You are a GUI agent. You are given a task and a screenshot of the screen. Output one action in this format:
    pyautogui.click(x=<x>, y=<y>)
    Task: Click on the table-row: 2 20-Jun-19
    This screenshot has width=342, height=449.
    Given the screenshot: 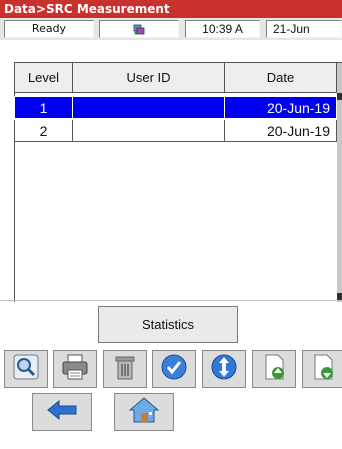 What is the action you would take?
    pyautogui.click(x=176, y=131)
    